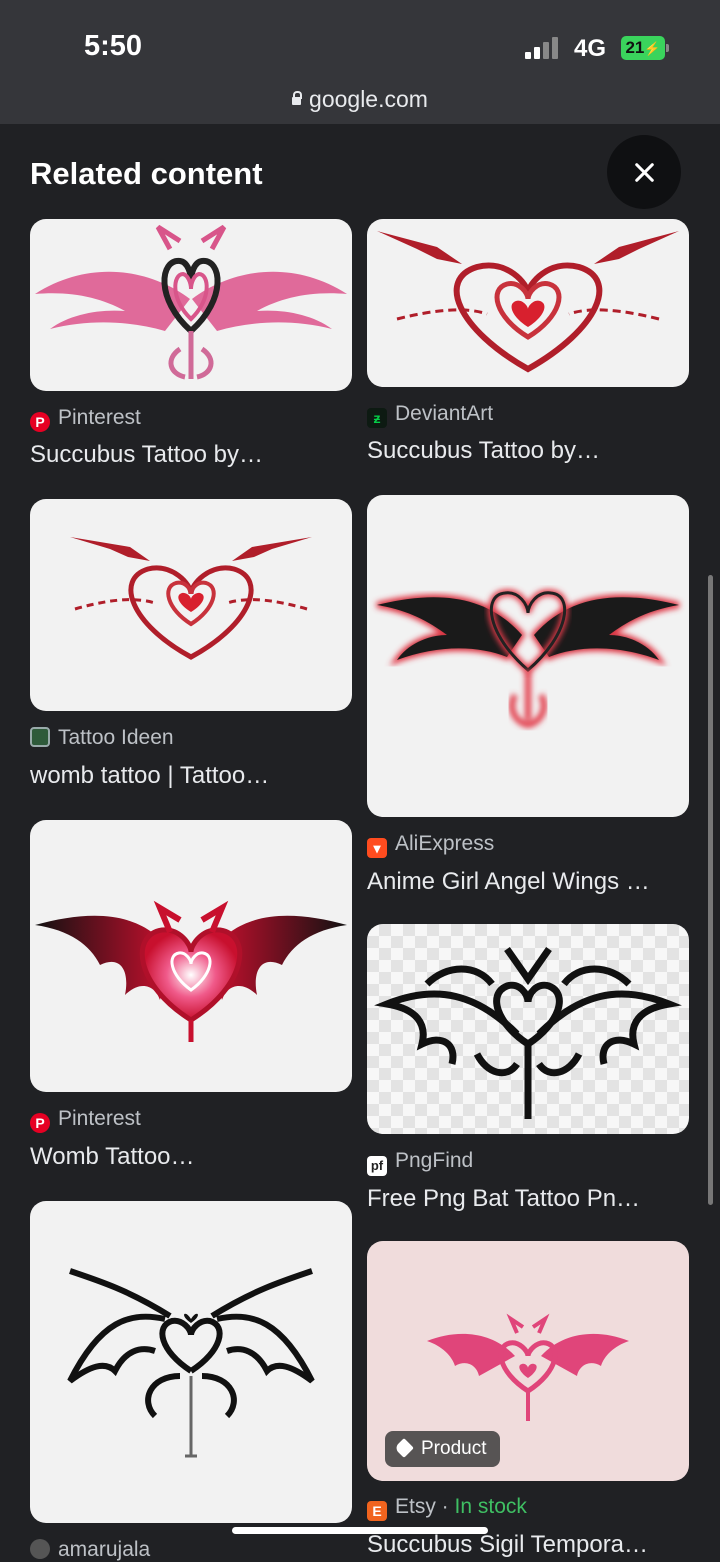  I want to click on result-source: Tattoo Ideen, so click(102, 738).